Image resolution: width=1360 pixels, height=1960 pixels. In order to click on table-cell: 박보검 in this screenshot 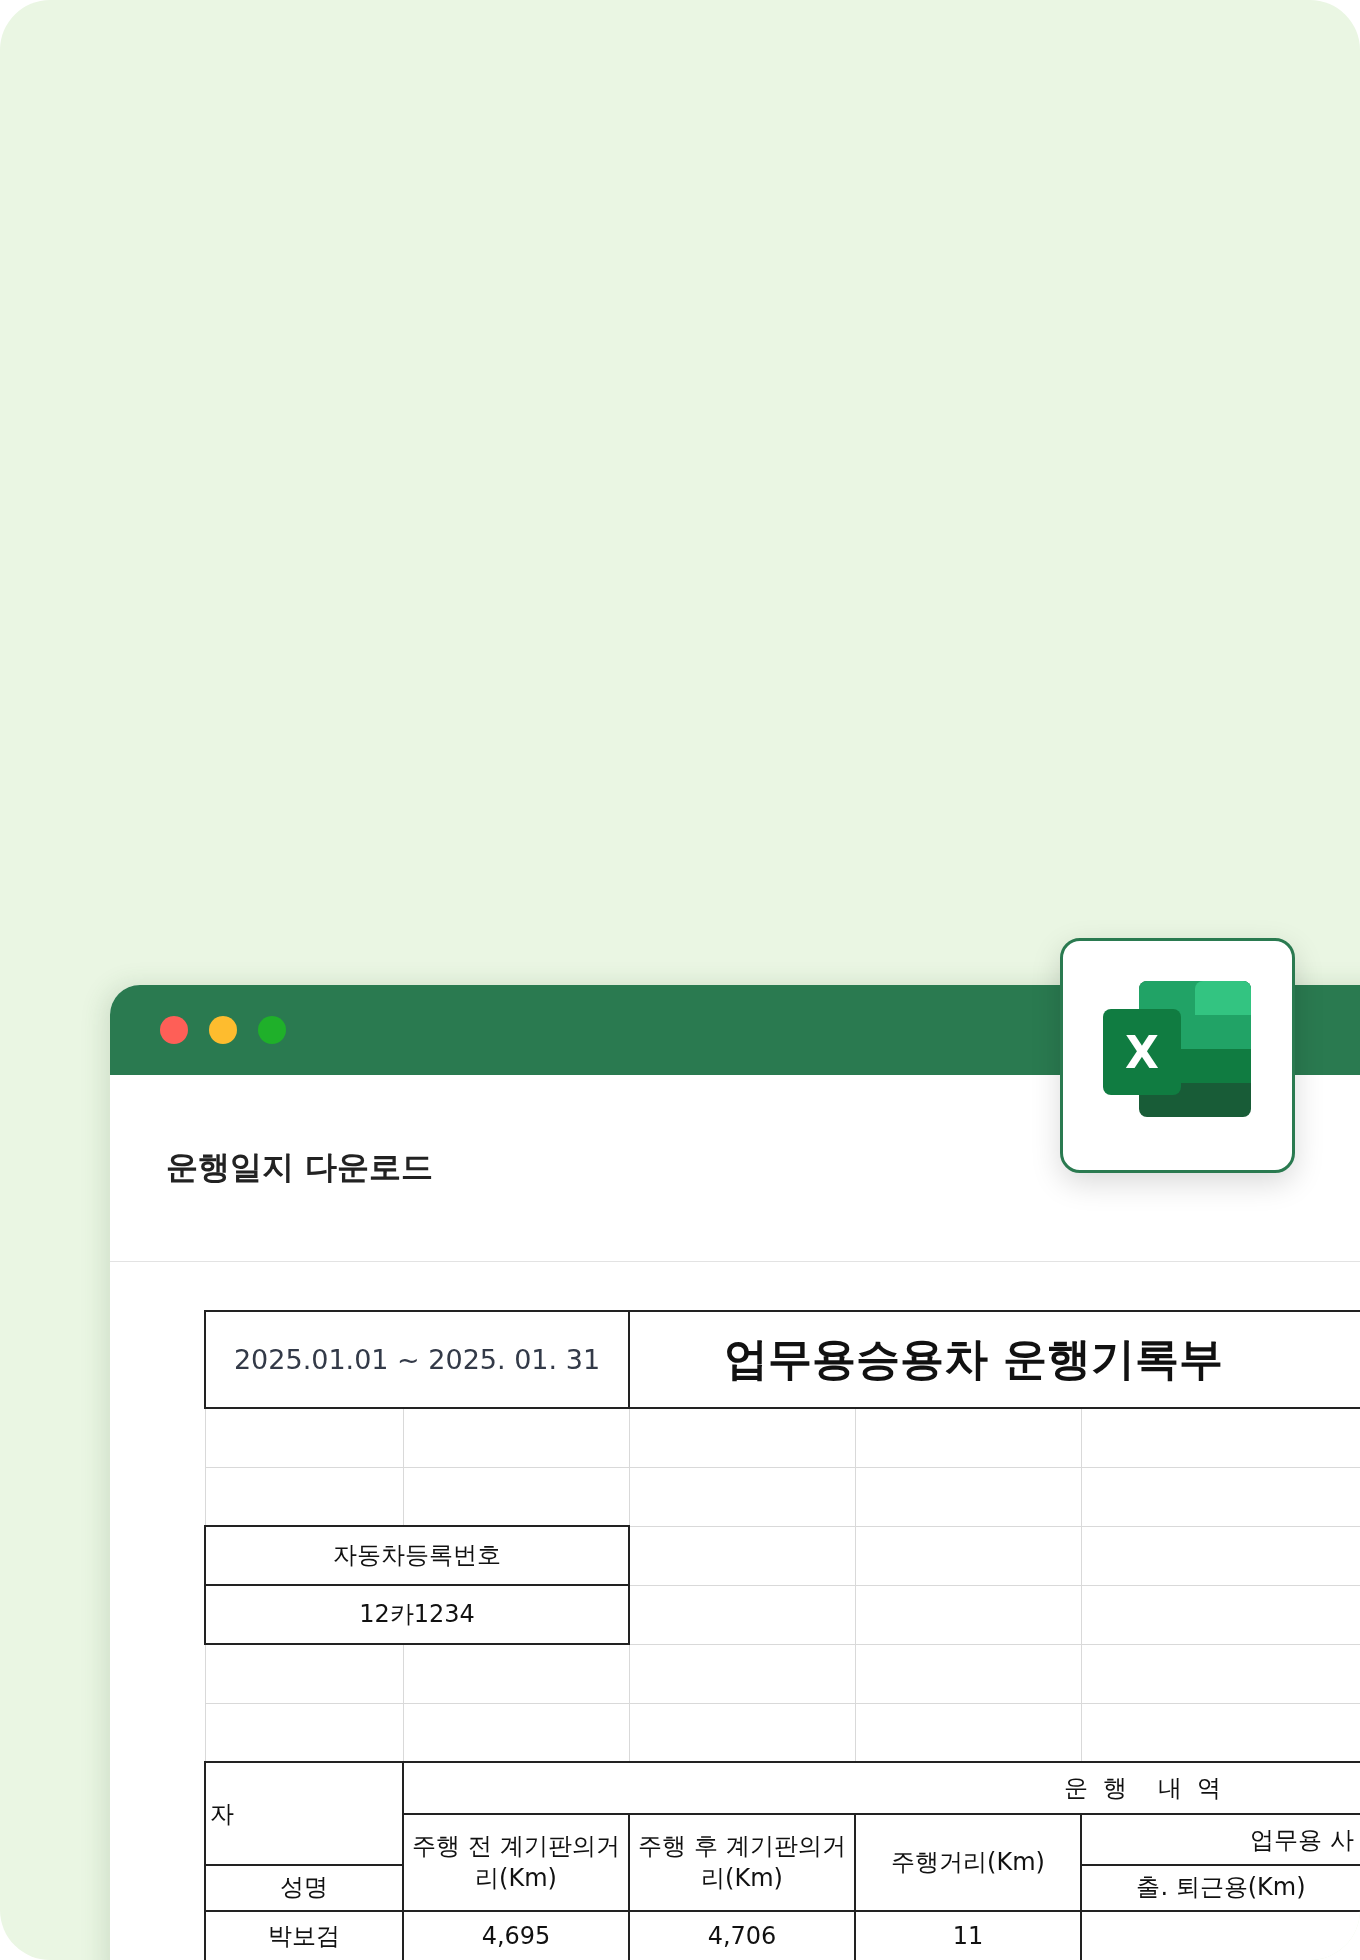, I will do `click(304, 1935)`.